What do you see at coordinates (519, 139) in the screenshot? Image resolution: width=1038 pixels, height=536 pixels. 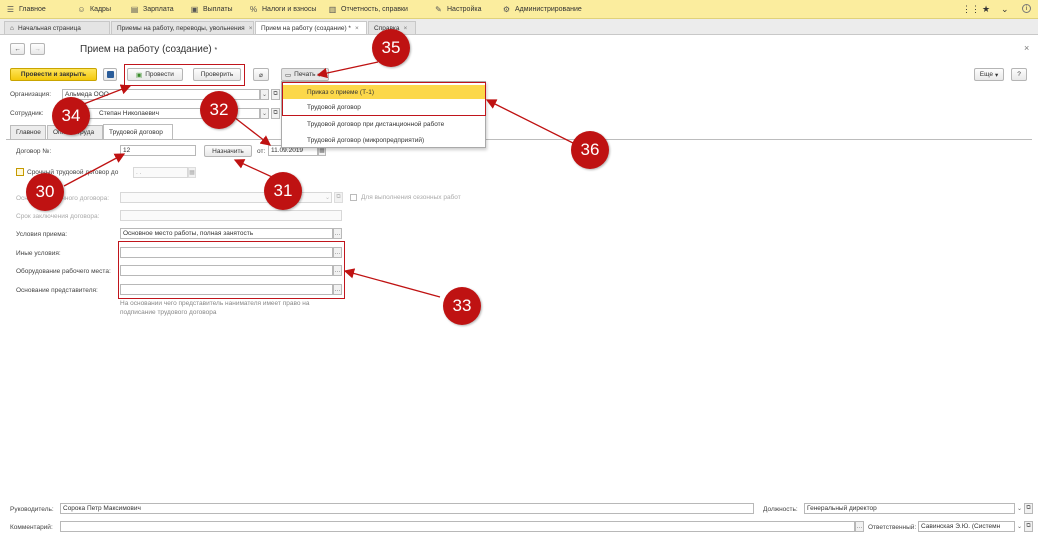 I see `tab-panel-border` at bounding box center [519, 139].